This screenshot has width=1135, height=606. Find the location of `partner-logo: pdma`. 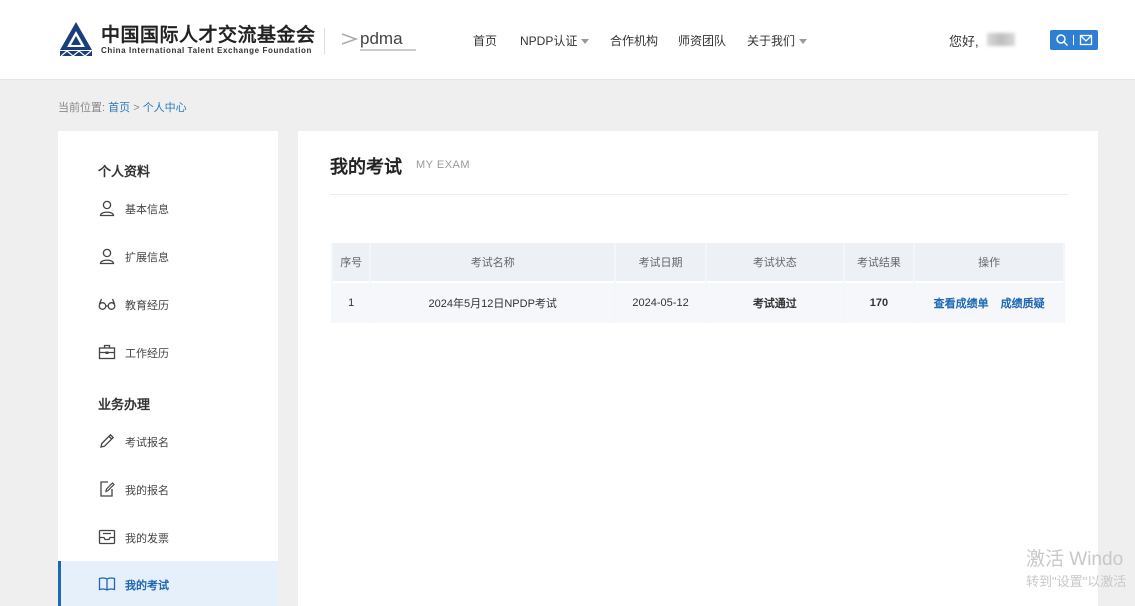

partner-logo: pdma is located at coordinates (380, 41).